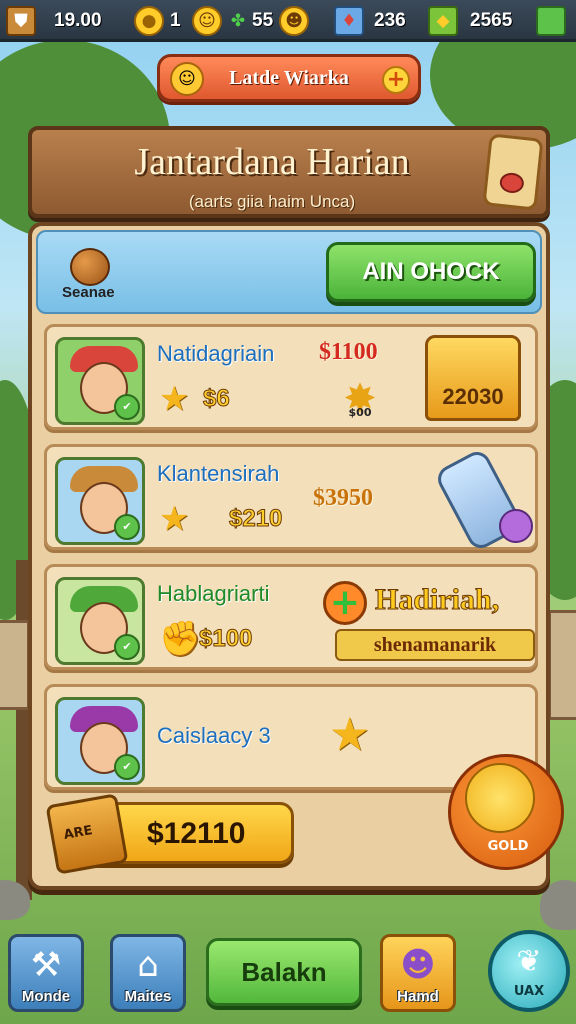 The height and width of the screenshot is (1024, 576). I want to click on nav-tile-monde: ⚒ Monde, so click(46, 973).